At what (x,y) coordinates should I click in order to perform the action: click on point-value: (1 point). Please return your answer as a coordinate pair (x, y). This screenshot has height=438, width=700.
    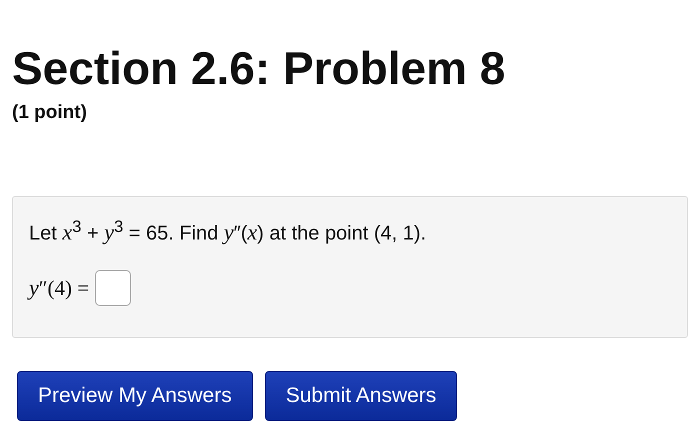
    Looking at the image, I should click on (49, 113).